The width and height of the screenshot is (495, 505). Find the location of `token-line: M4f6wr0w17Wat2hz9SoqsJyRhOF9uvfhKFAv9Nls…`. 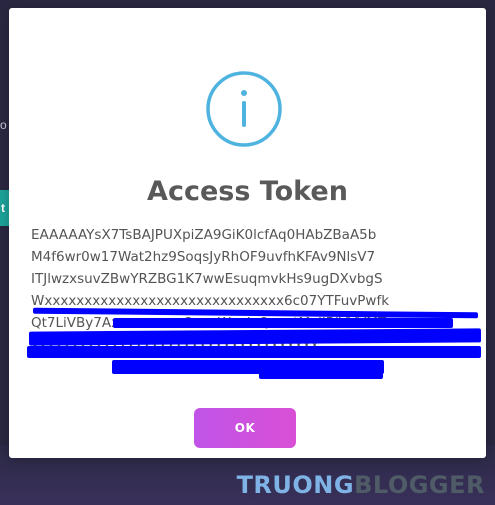

token-line: M4f6wr0w17Wat2hz9SoqsJyRhOF9uvfhKFAv9Nls… is located at coordinates (203, 257).